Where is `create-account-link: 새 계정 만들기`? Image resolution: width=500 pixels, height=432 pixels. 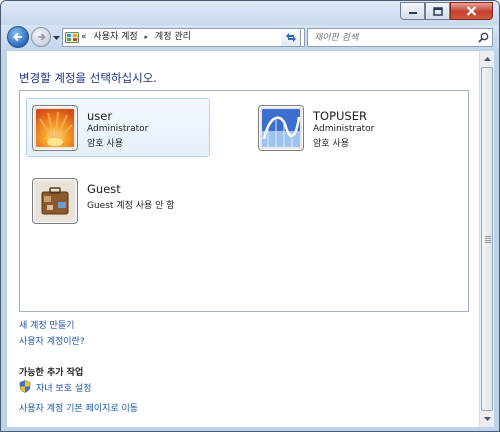
create-account-link: 새 계정 만들기 is located at coordinates (46, 324).